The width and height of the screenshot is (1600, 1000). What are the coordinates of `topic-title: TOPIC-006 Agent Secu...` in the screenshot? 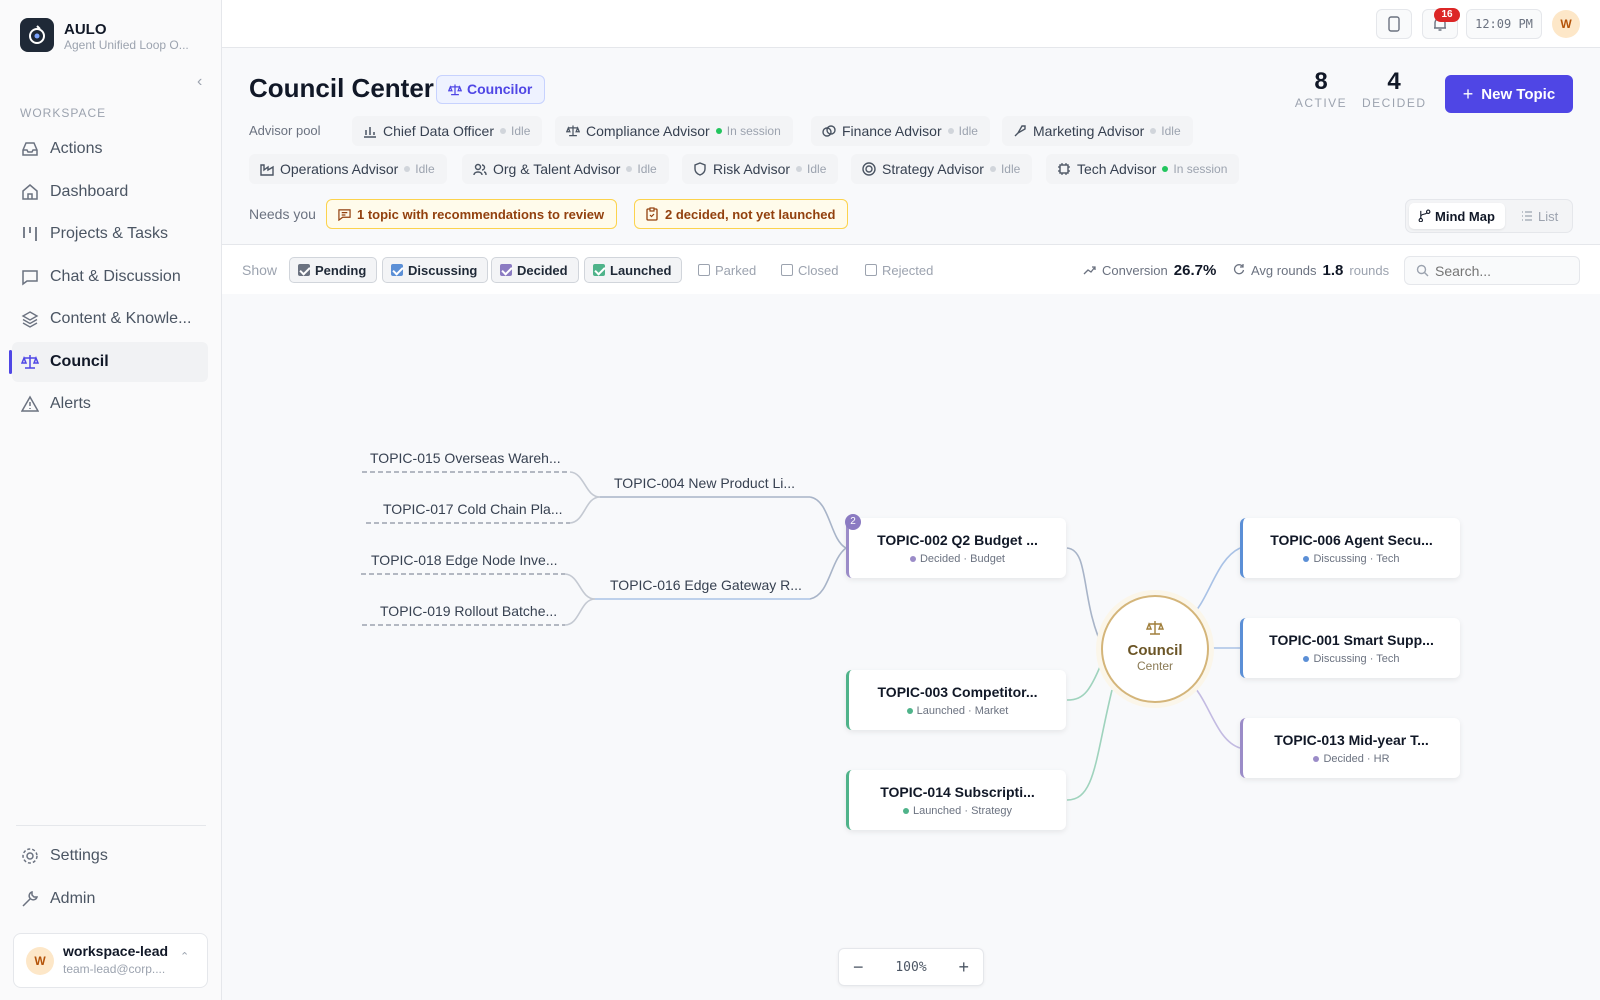 It's located at (1351, 540).